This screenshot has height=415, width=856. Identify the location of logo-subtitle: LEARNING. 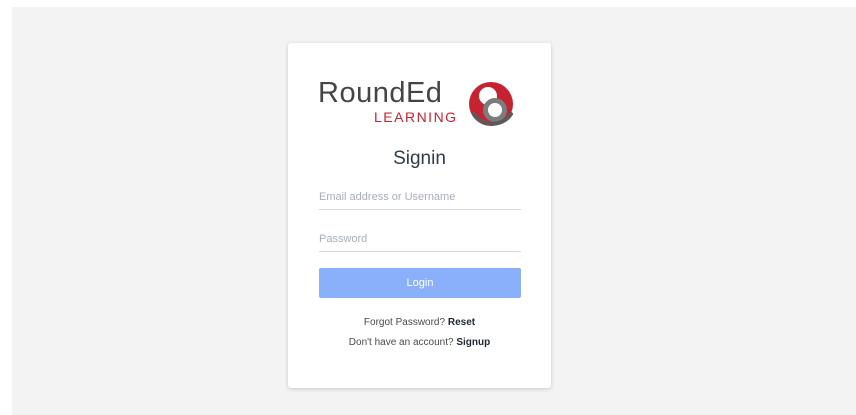
(416, 117).